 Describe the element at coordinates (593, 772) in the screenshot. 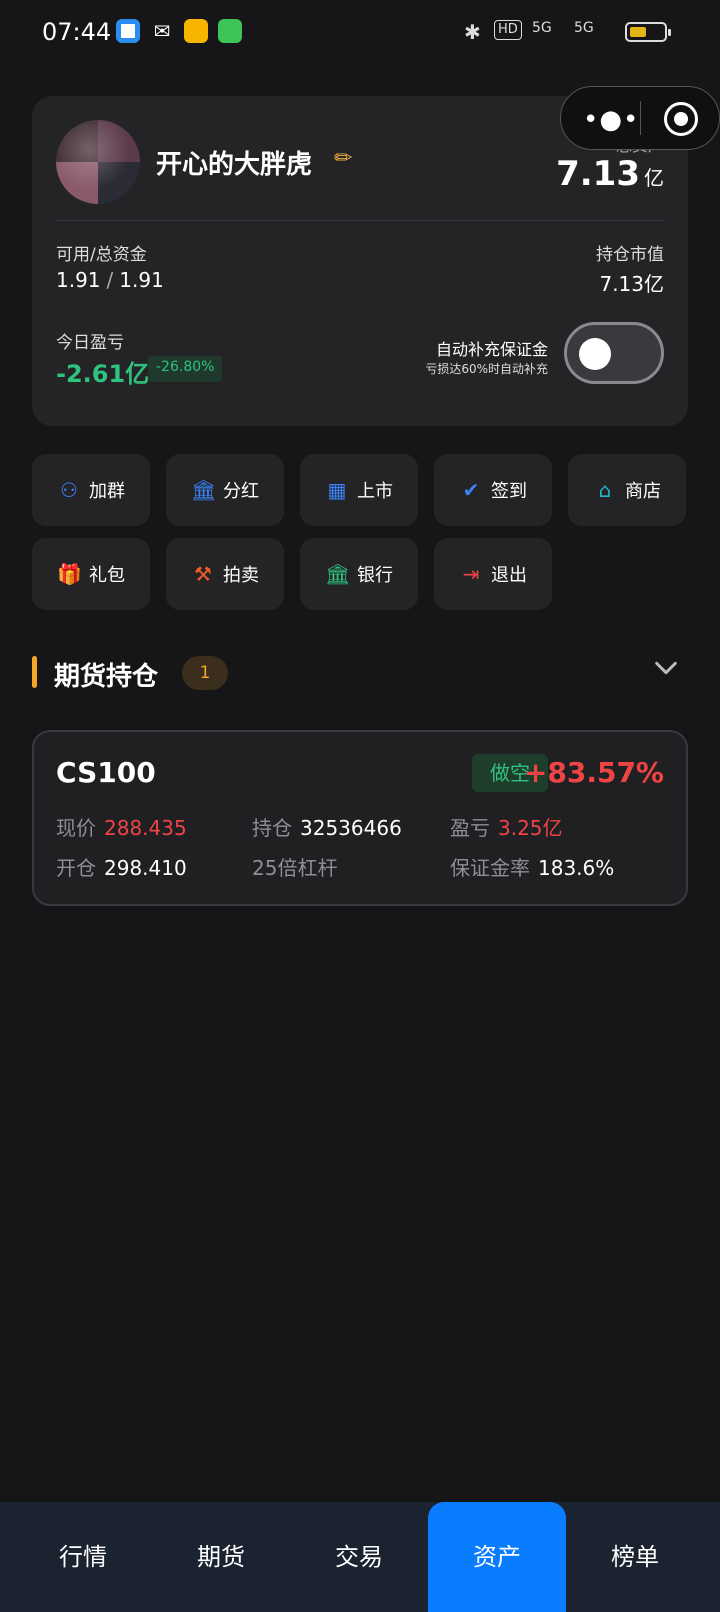

I see `position-pnl-pct: +83.57%` at that location.